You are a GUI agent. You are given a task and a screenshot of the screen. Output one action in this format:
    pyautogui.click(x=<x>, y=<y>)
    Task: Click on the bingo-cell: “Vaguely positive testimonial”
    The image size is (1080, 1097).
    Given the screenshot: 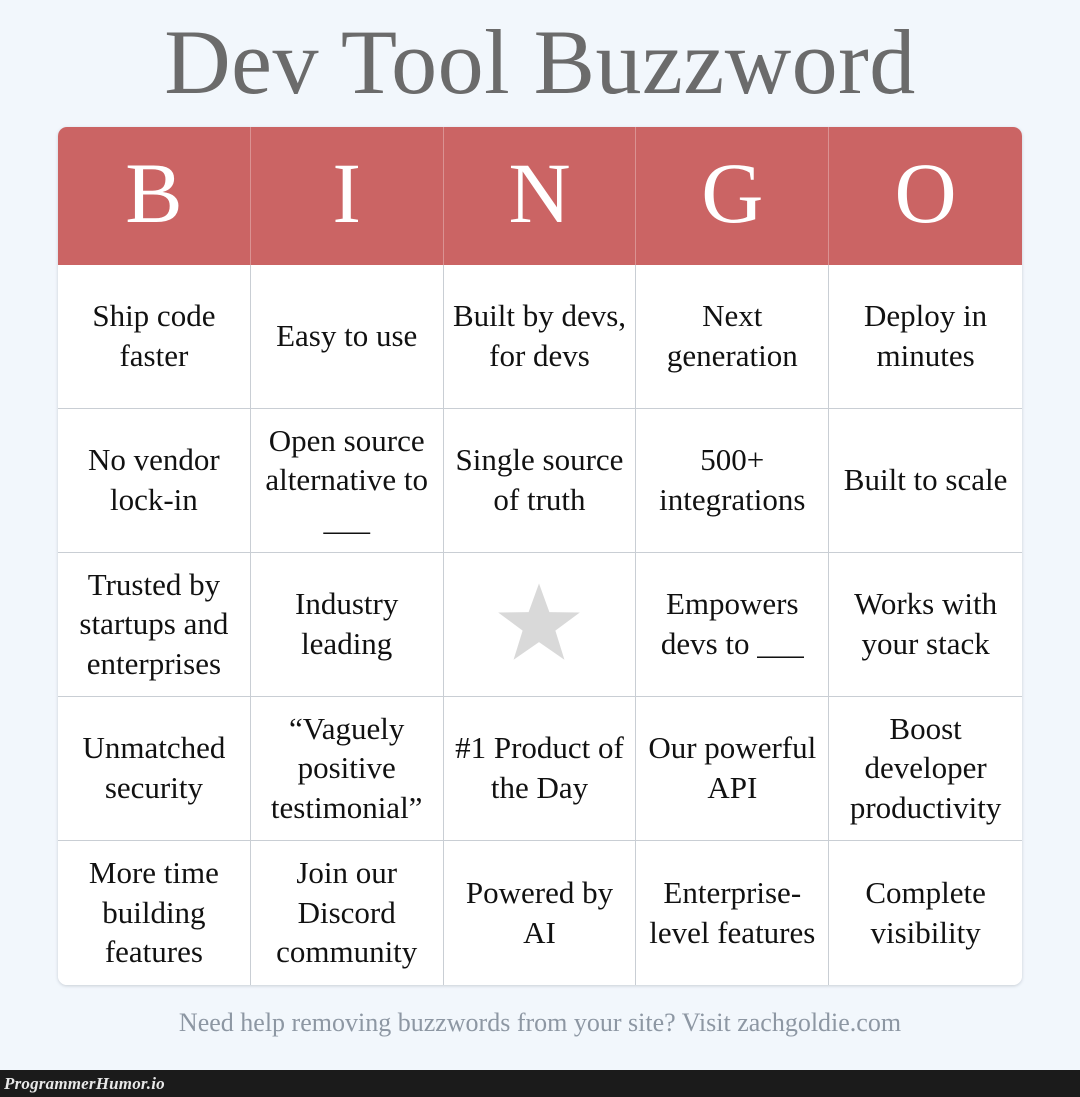 What is the action you would take?
    pyautogui.click(x=347, y=768)
    